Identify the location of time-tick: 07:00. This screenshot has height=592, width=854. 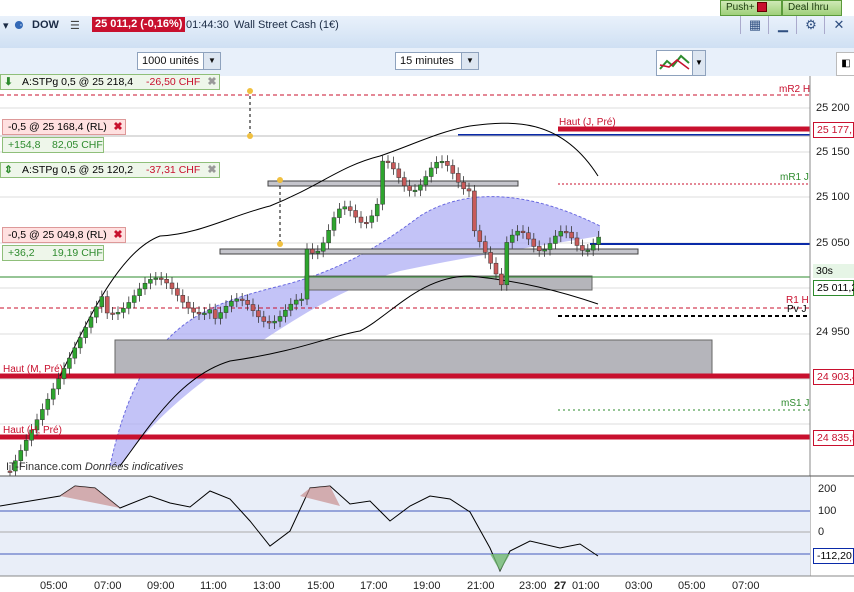
(746, 586).